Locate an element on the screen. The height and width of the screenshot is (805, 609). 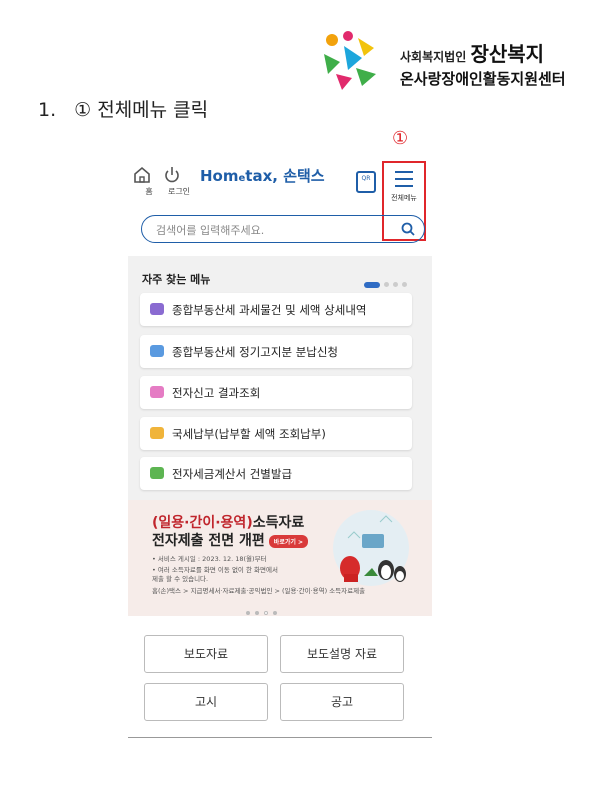
home-label: 홈 is located at coordinates (149, 191).